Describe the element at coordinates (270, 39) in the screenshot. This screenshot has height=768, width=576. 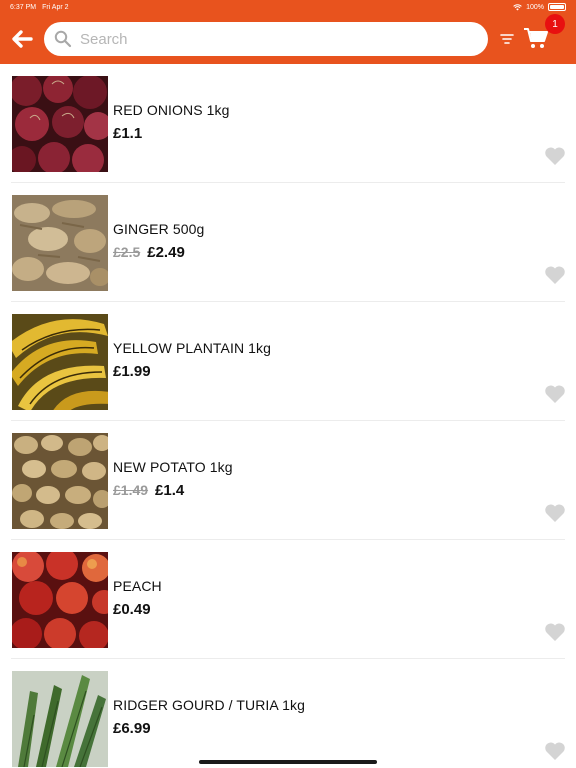
I see `search-input` at that location.